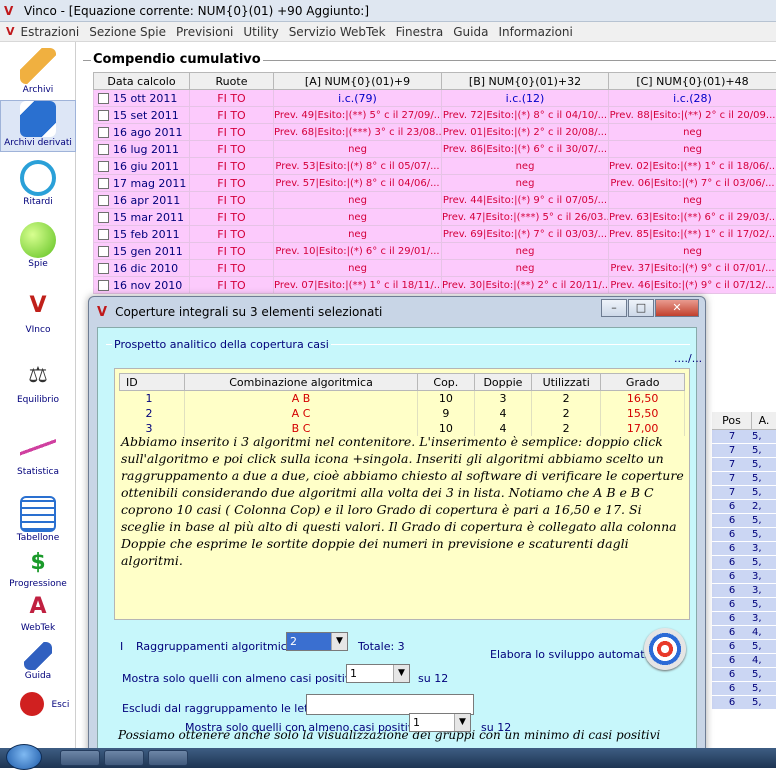  I want to click on col-c: [C] NUM{0}(01)+48, so click(692, 81).